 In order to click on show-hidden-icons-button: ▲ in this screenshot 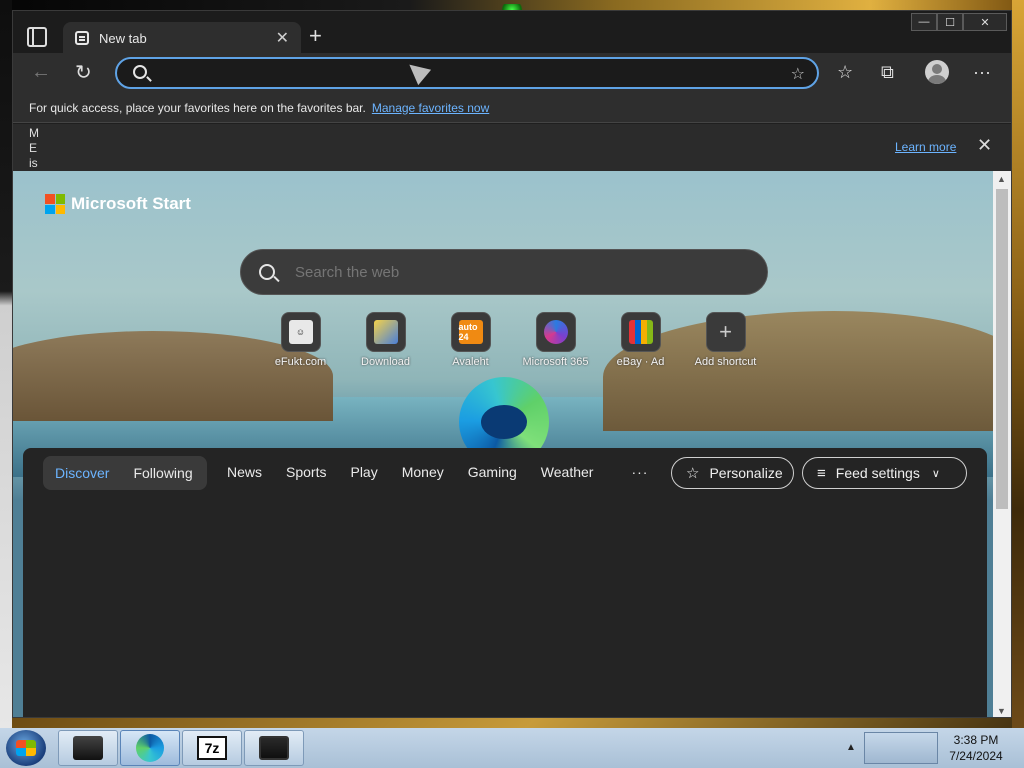, I will do `click(851, 747)`.